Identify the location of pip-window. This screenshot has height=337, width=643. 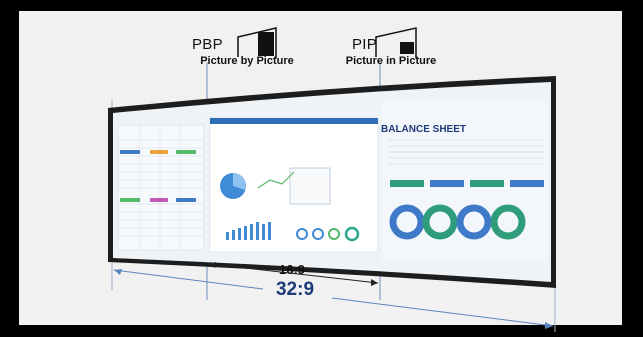
(310, 186).